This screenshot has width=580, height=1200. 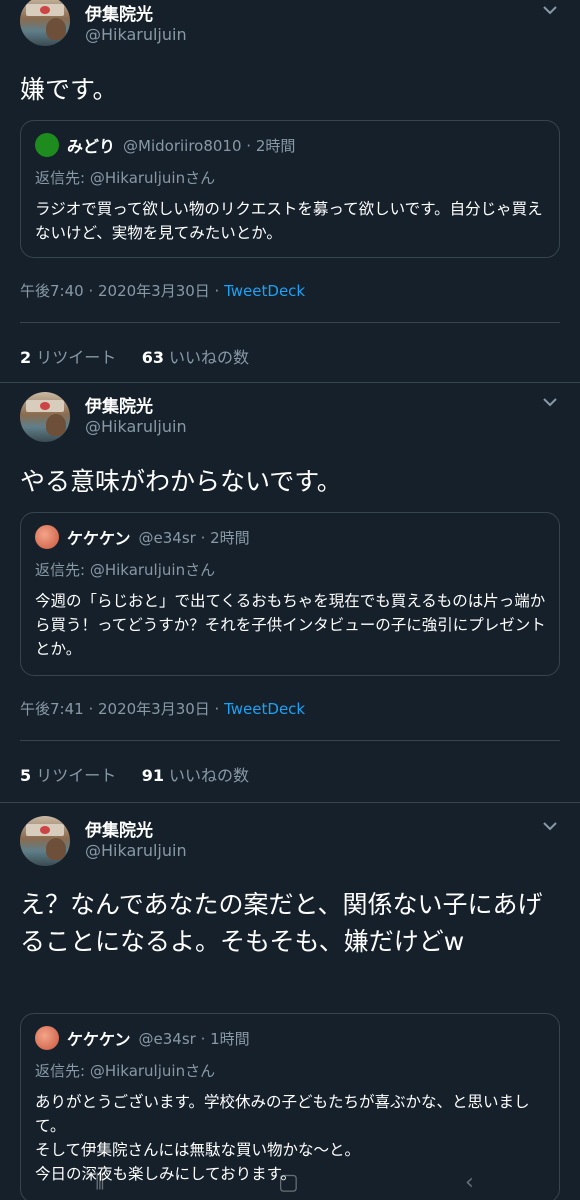 What do you see at coordinates (181, 481) in the screenshot?
I see `tweet-text: やる意味がわからないです。` at bounding box center [181, 481].